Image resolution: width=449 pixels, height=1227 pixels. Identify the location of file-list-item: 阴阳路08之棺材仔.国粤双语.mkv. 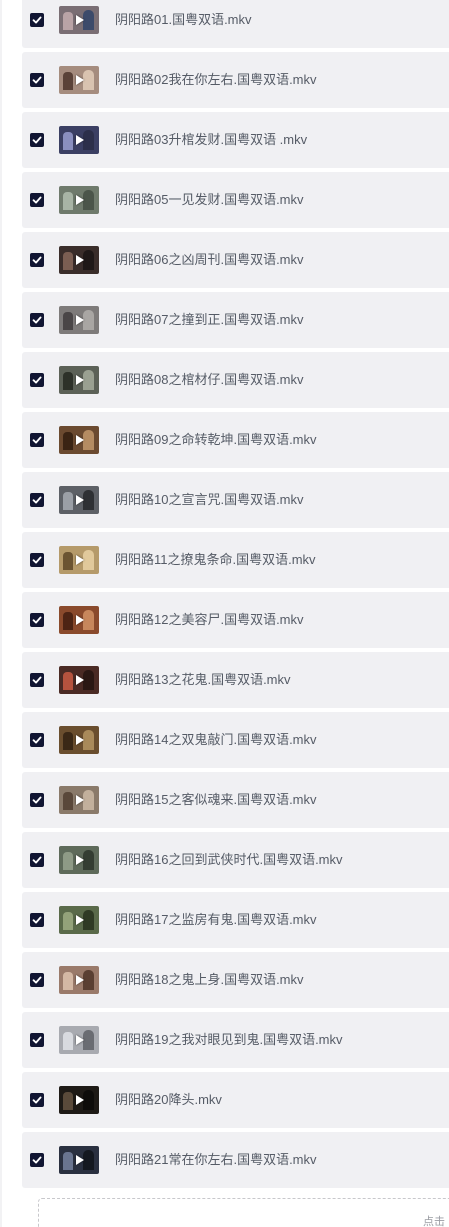
(235, 380).